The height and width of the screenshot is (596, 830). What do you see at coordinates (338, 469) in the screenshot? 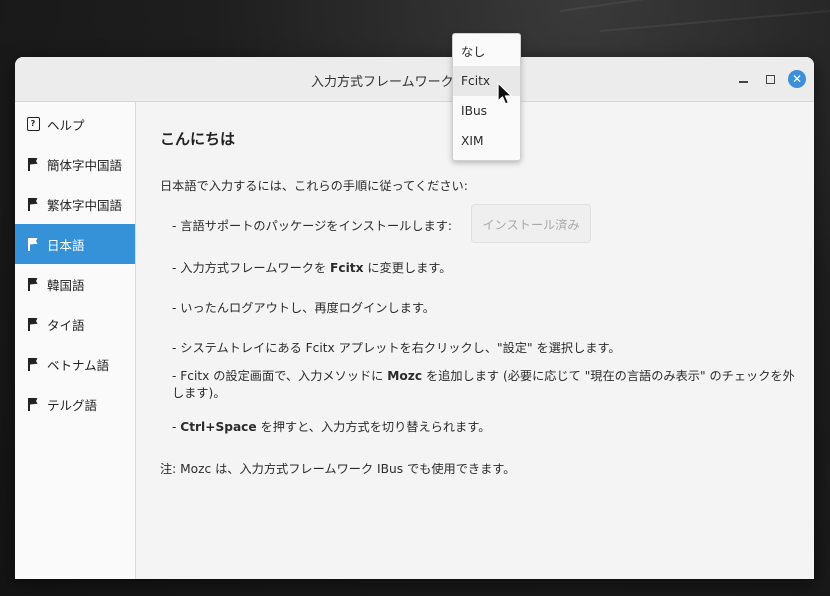
I see `note-text: 注: Mozc は、入力方式フレームワーク IBus でも使用できます。` at bounding box center [338, 469].